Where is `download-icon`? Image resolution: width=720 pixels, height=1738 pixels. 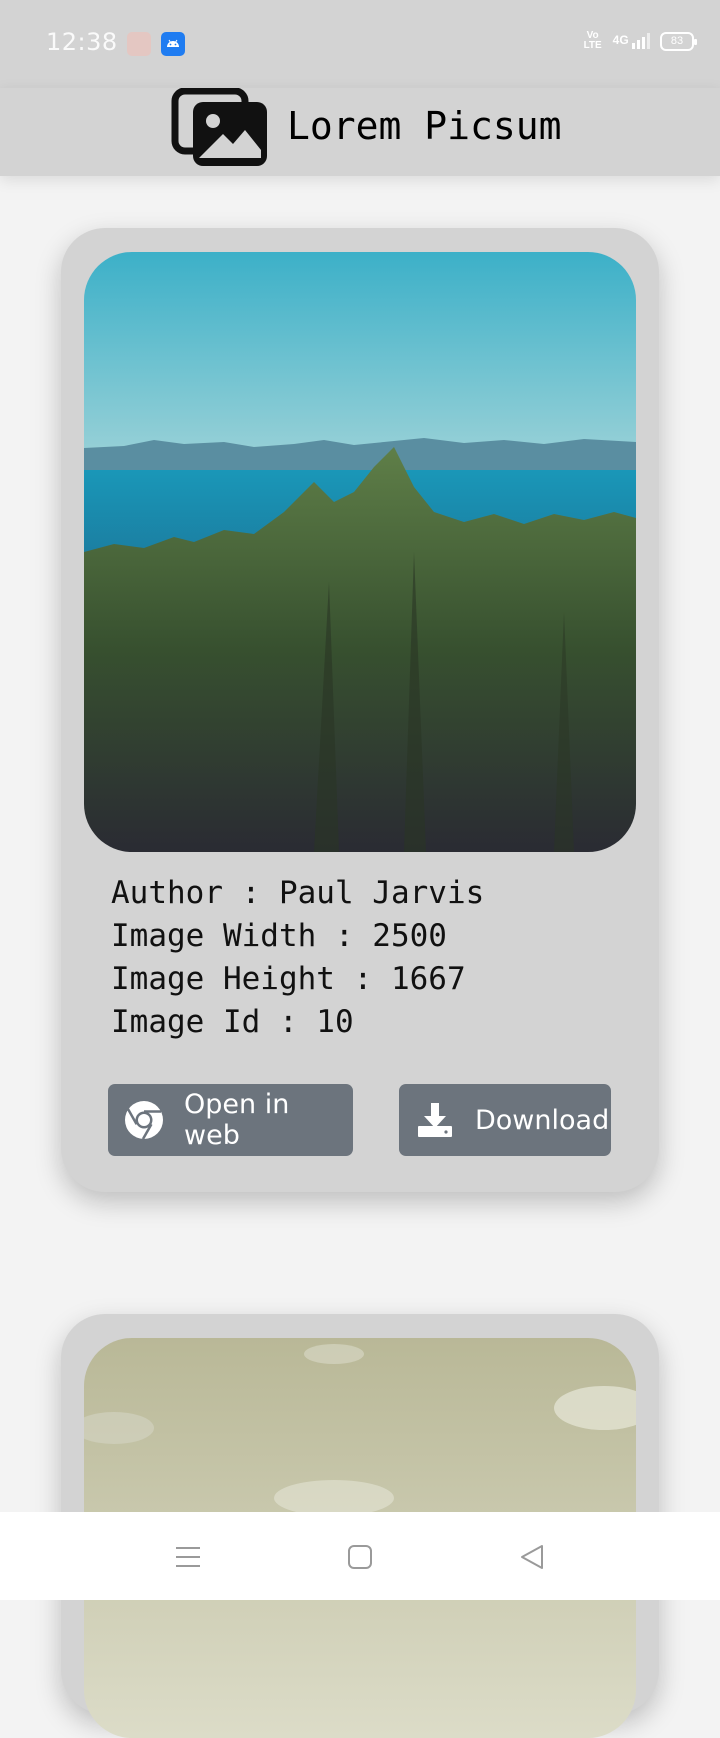 download-icon is located at coordinates (435, 1120).